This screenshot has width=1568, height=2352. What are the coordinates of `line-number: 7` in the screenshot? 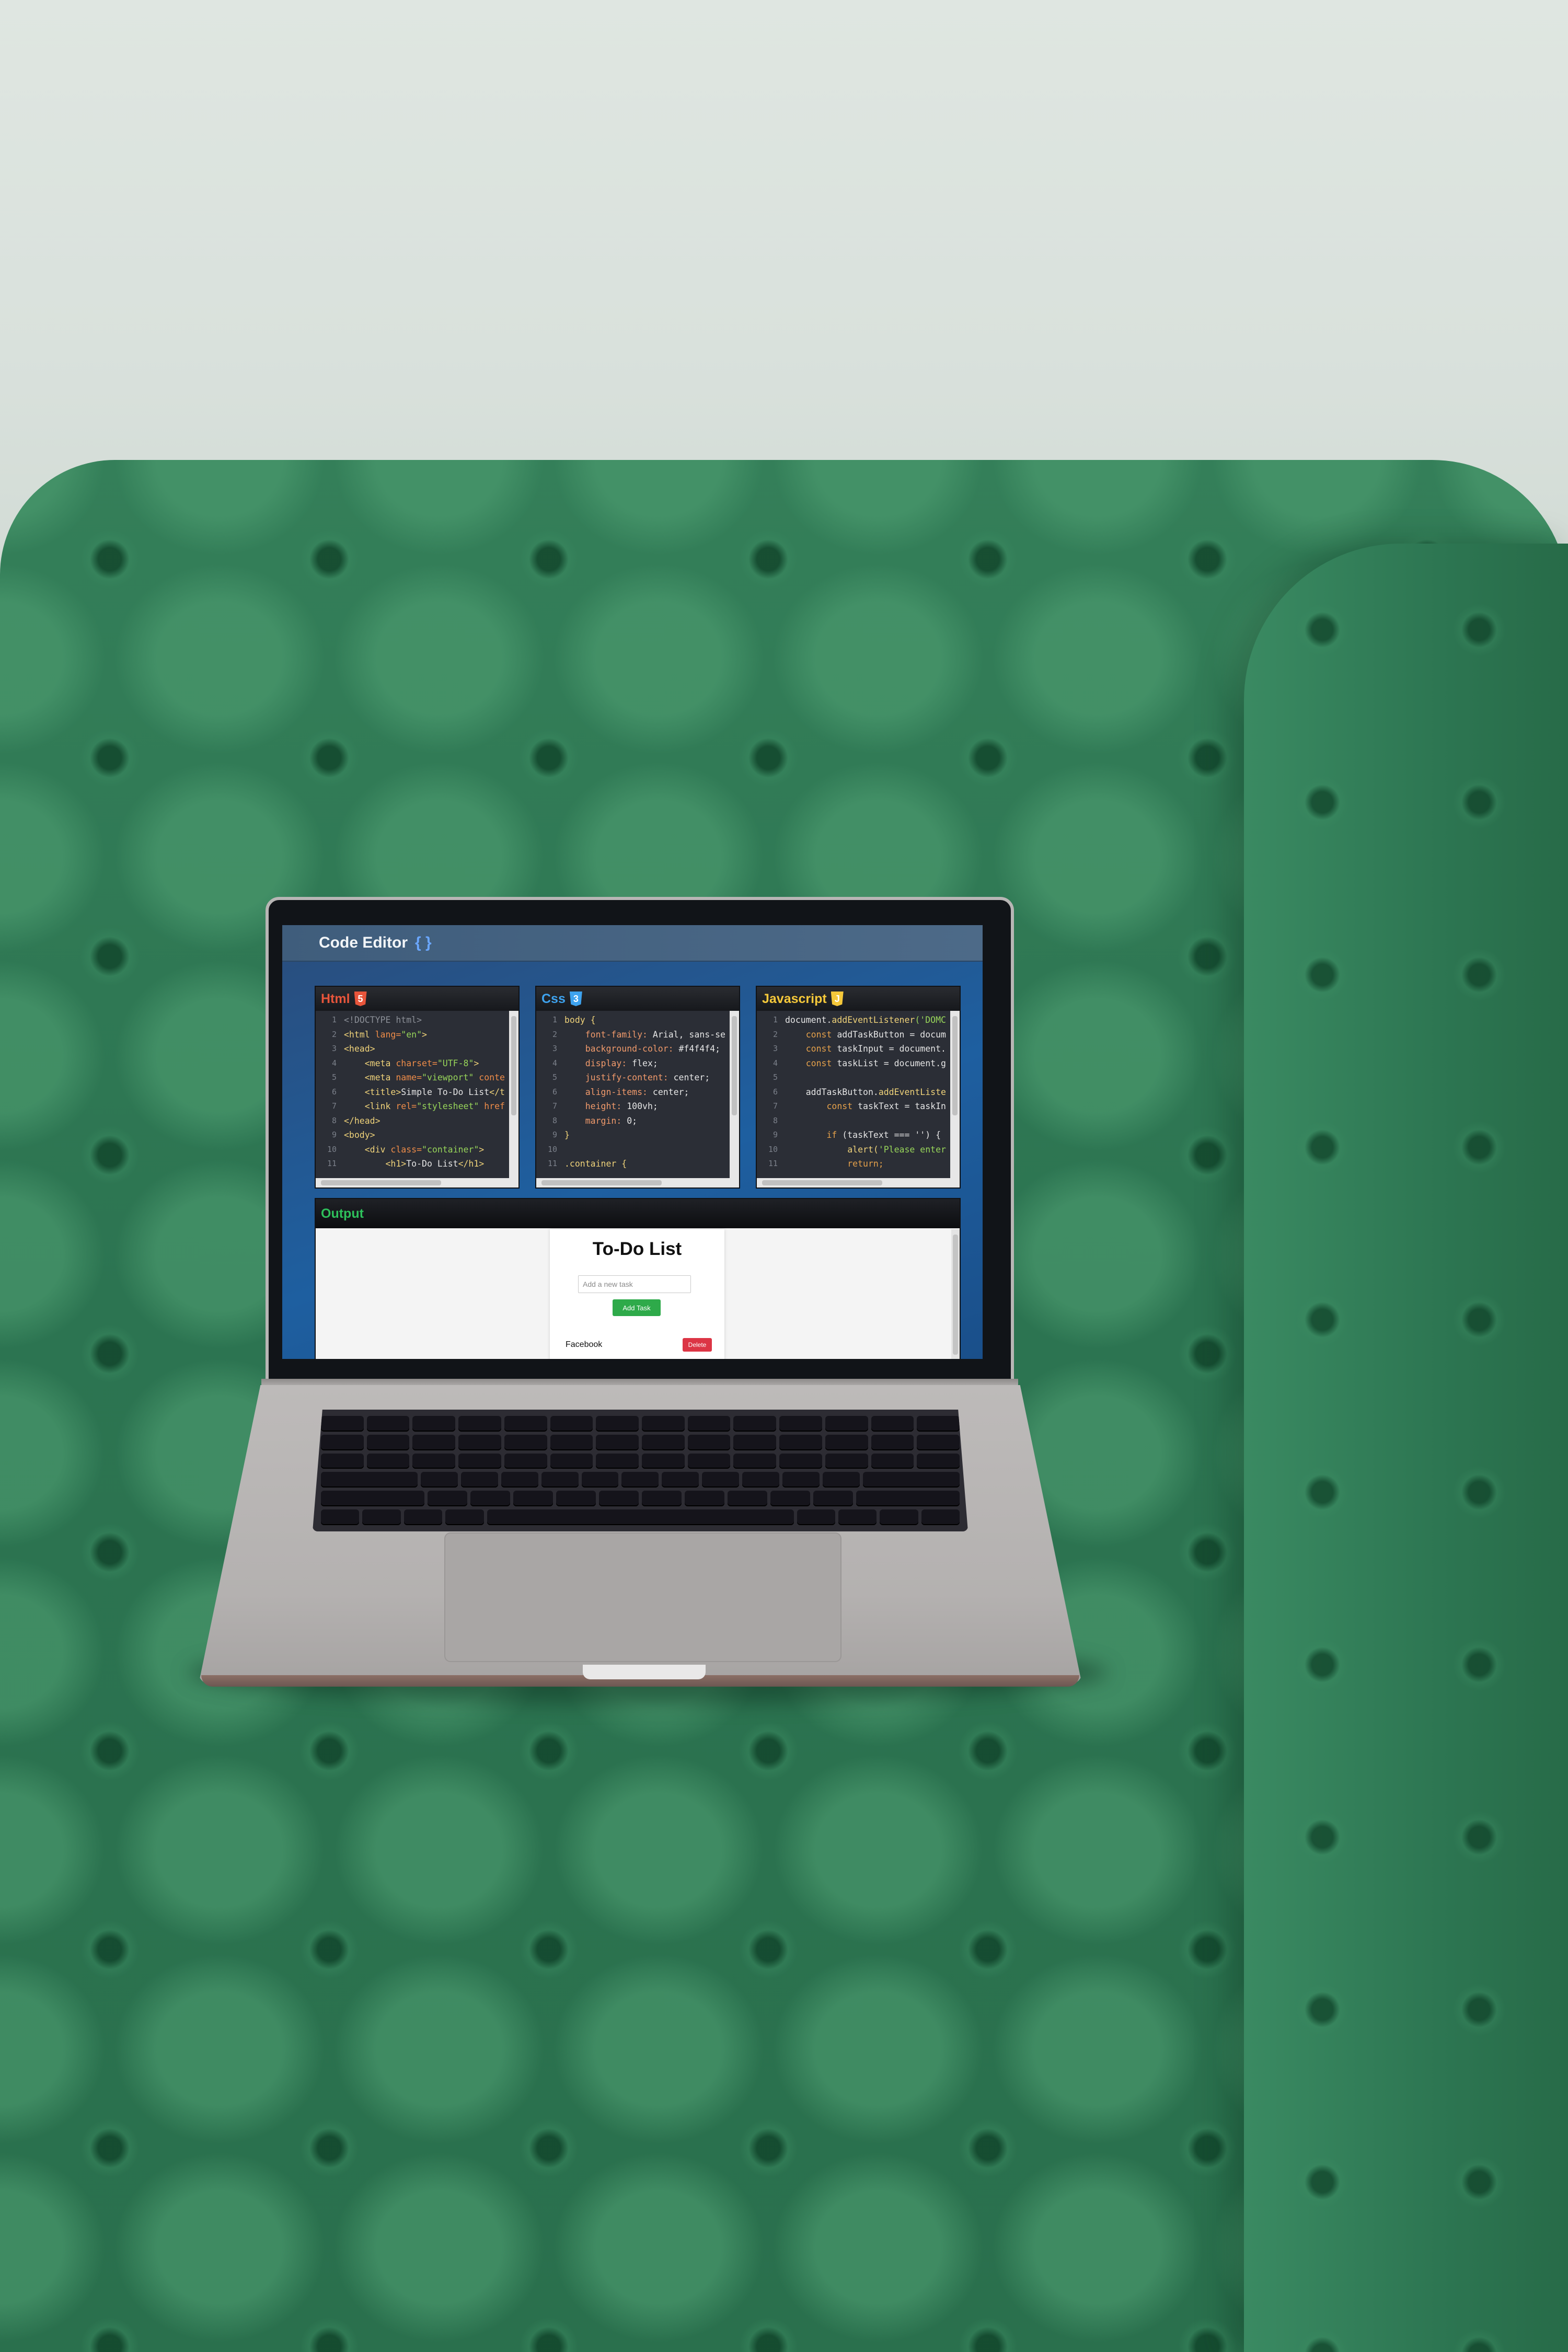 It's located at (554, 1106).